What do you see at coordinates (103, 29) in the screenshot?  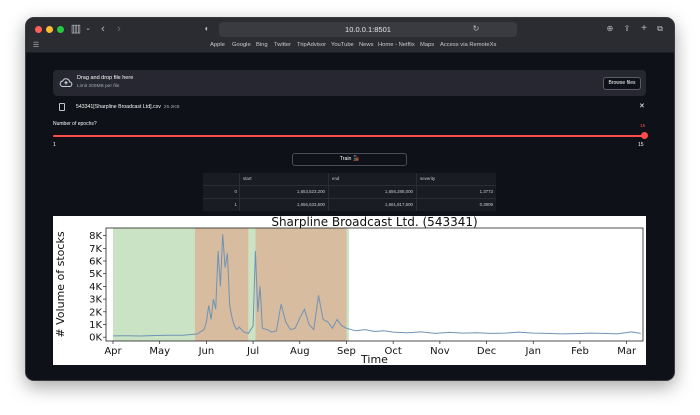 I see `back-icon: ‹` at bounding box center [103, 29].